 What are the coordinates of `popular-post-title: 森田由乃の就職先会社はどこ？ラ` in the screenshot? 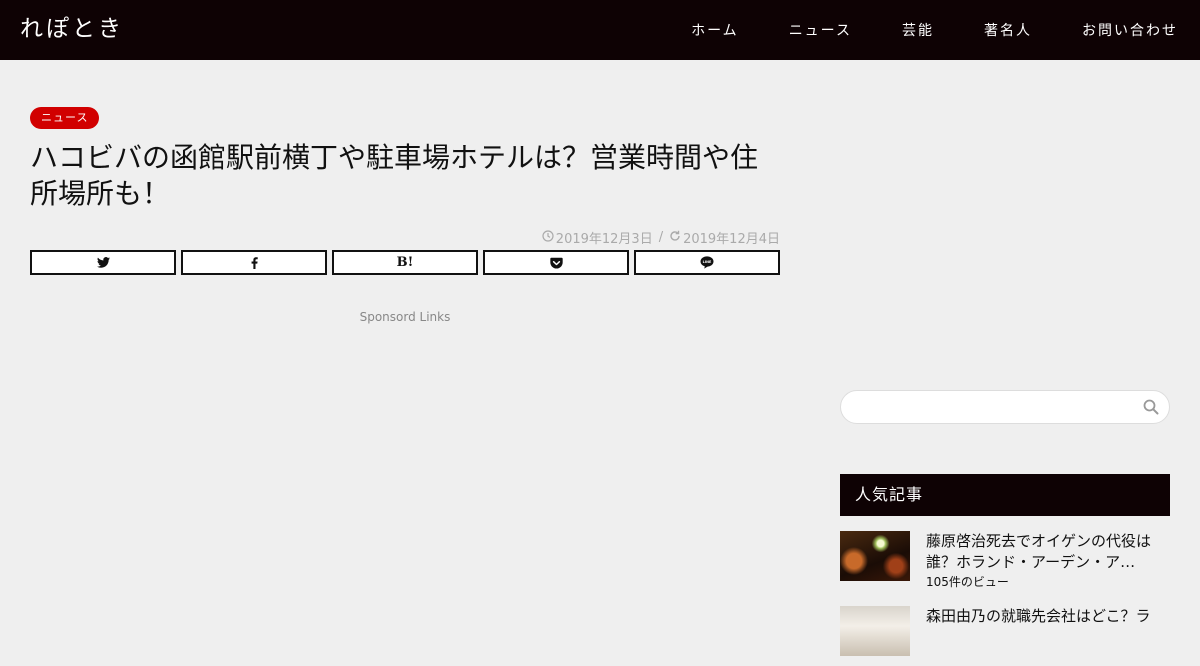 It's located at (1048, 616).